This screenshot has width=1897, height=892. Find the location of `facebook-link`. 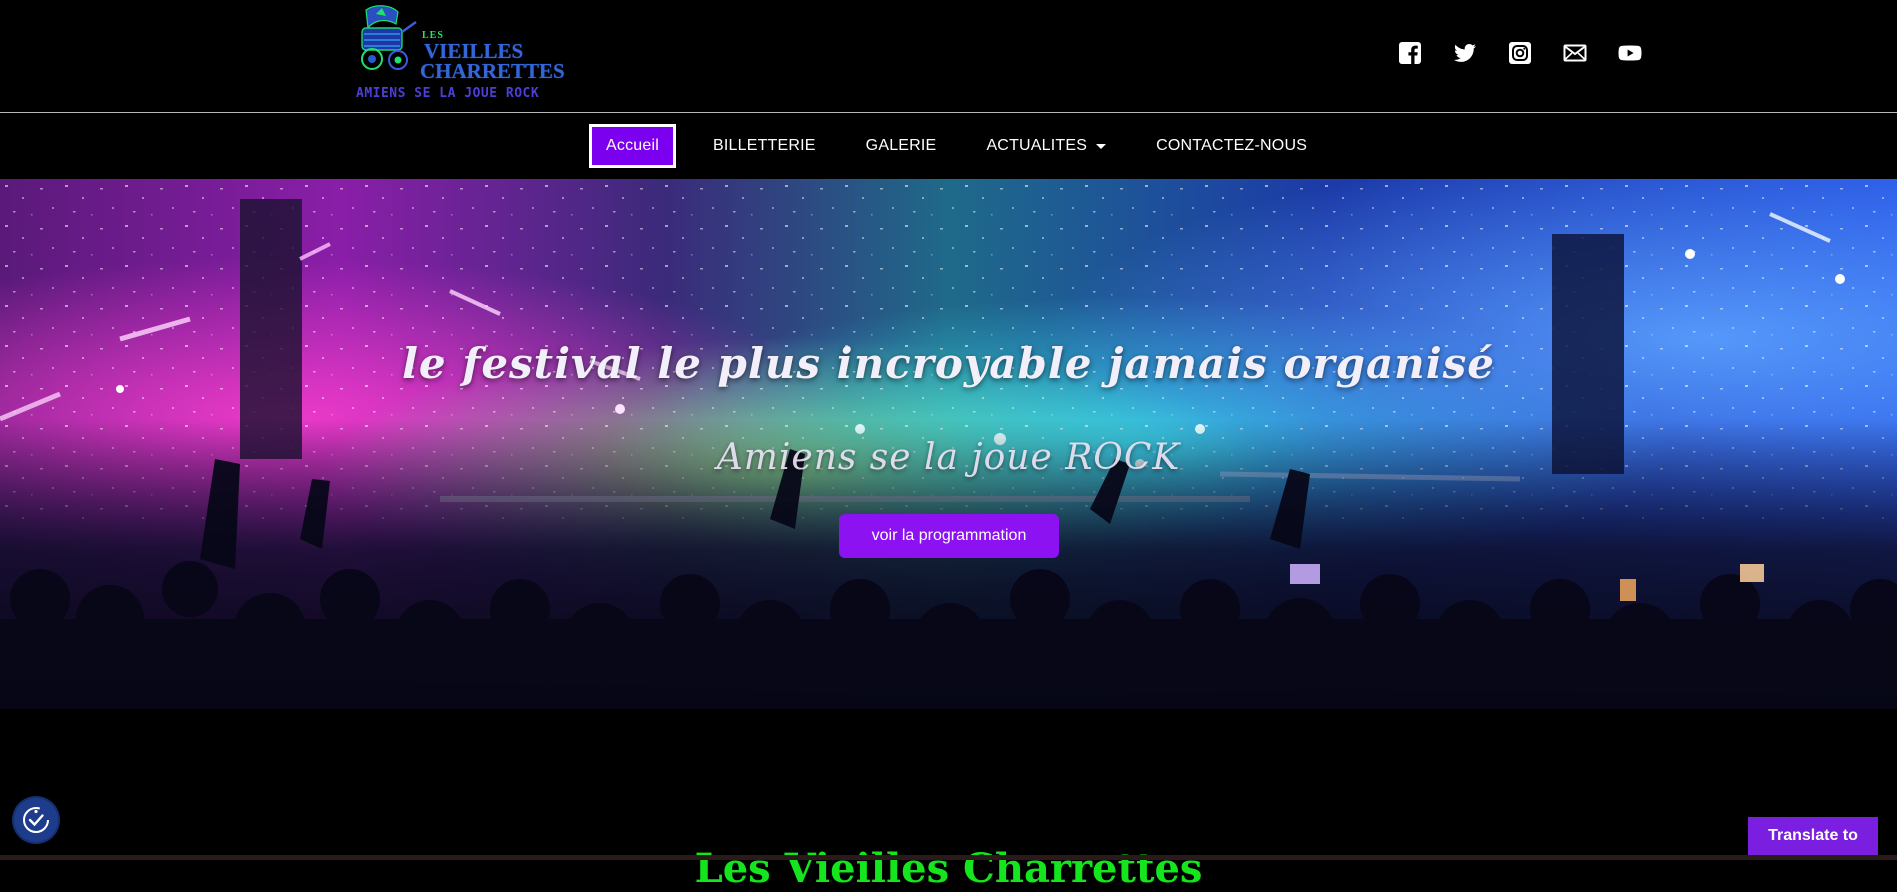

facebook-link is located at coordinates (1410, 53).